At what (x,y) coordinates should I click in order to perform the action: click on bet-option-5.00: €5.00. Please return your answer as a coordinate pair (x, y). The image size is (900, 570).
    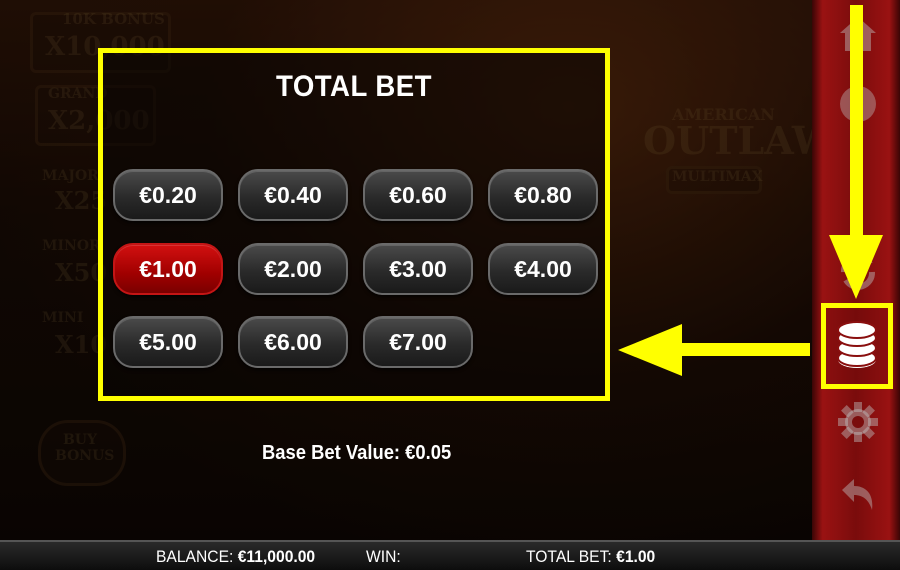
    Looking at the image, I should click on (168, 342).